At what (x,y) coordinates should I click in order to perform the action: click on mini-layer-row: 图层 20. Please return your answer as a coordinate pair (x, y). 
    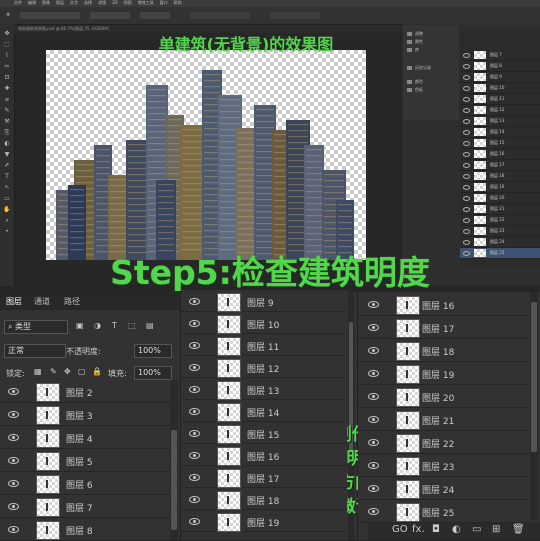
    Looking at the image, I should click on (500, 198).